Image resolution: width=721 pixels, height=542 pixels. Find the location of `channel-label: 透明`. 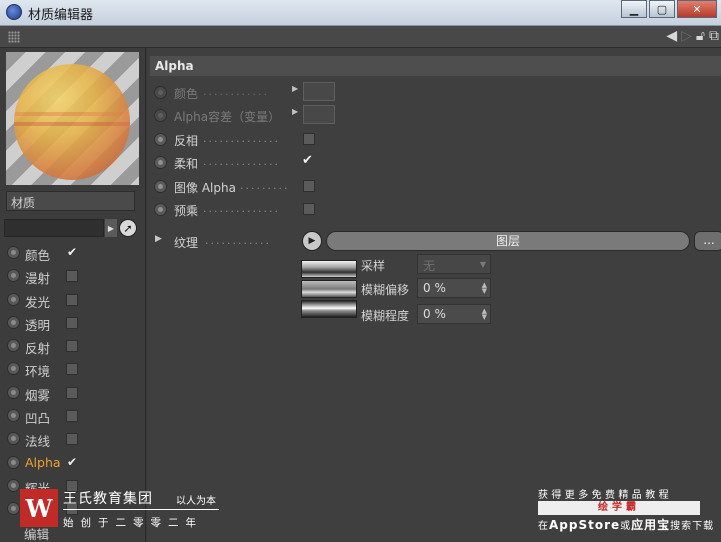

channel-label: 透明 is located at coordinates (38, 325).